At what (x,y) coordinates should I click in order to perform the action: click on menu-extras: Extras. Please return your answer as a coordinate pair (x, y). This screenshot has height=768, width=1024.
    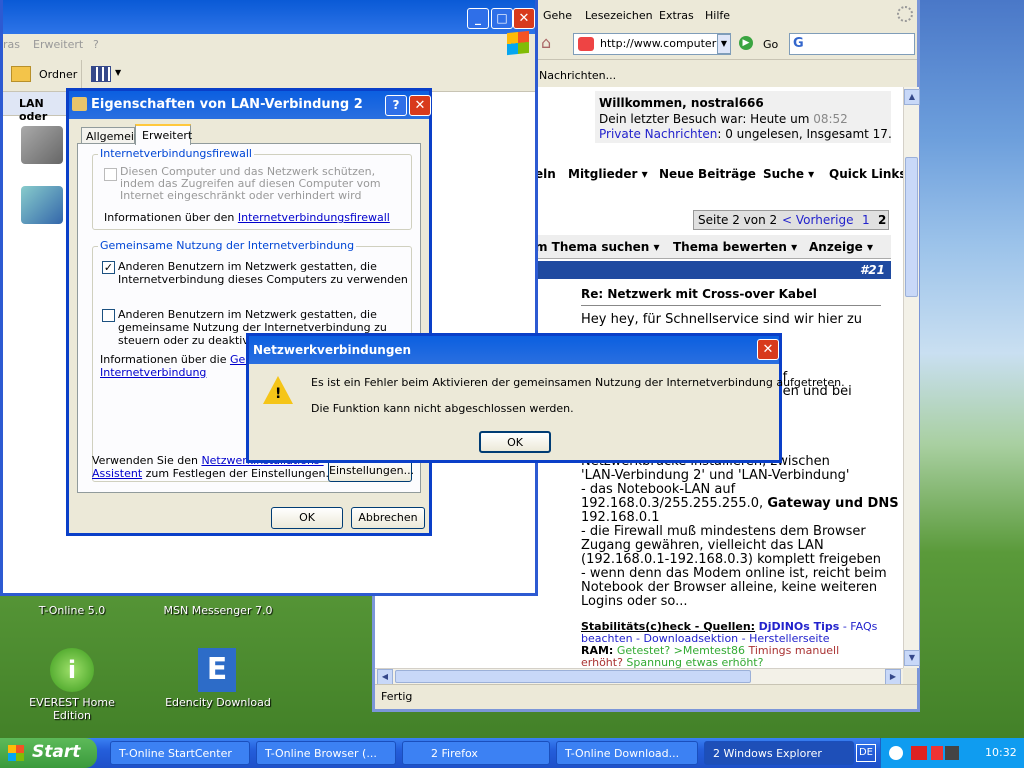
    Looking at the image, I should click on (676, 15).